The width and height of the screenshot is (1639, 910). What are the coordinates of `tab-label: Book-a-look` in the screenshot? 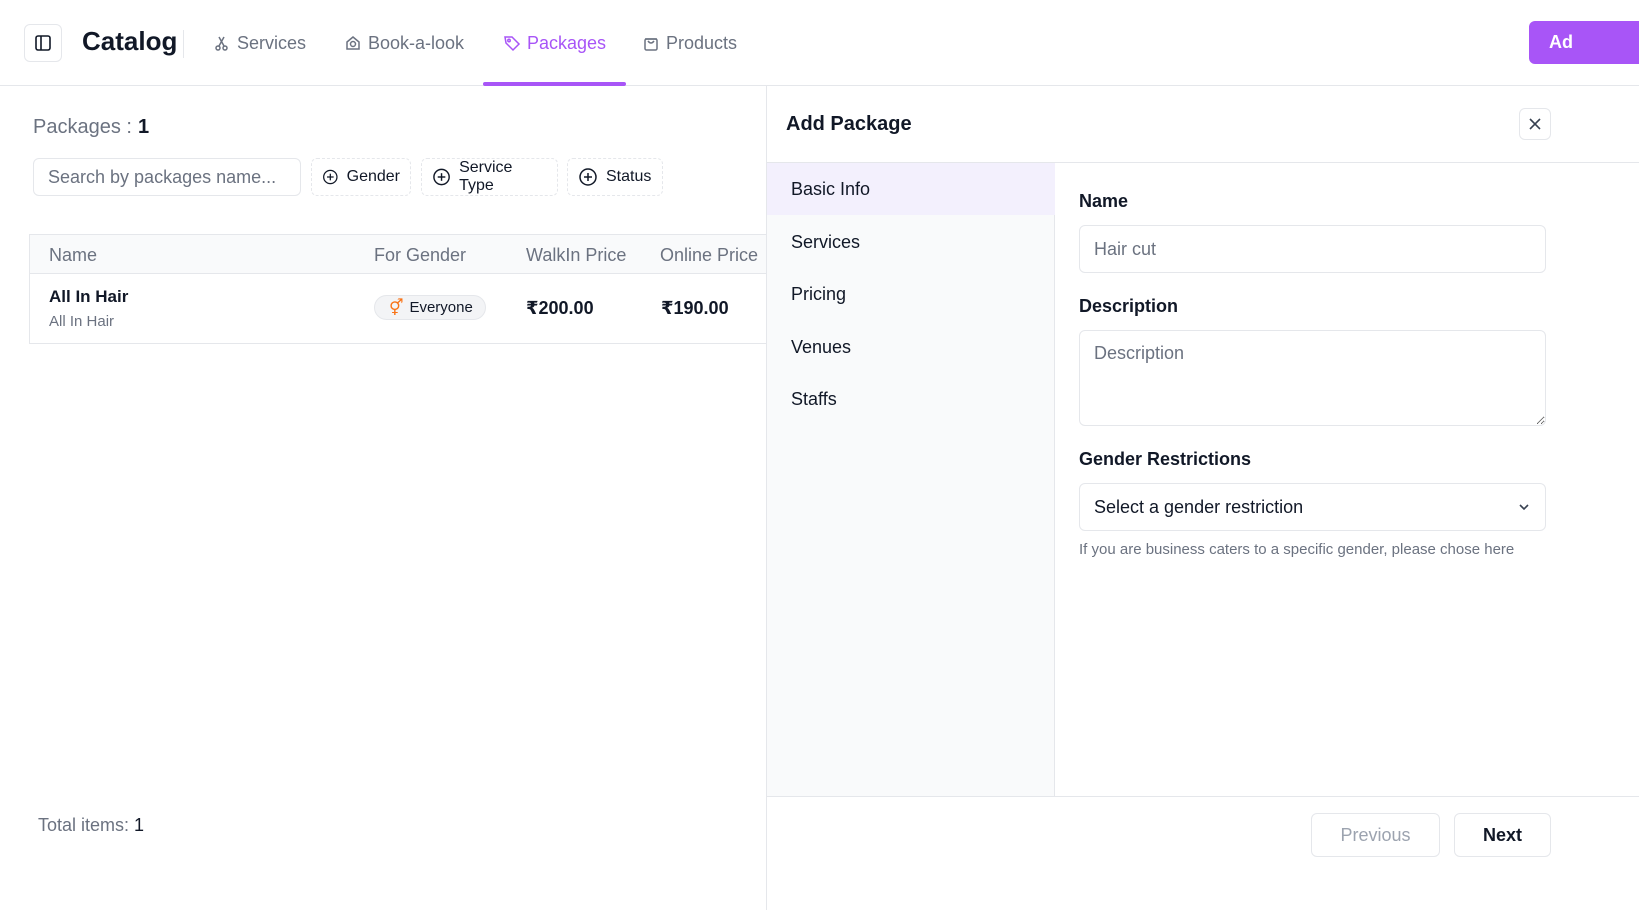 It's located at (416, 42).